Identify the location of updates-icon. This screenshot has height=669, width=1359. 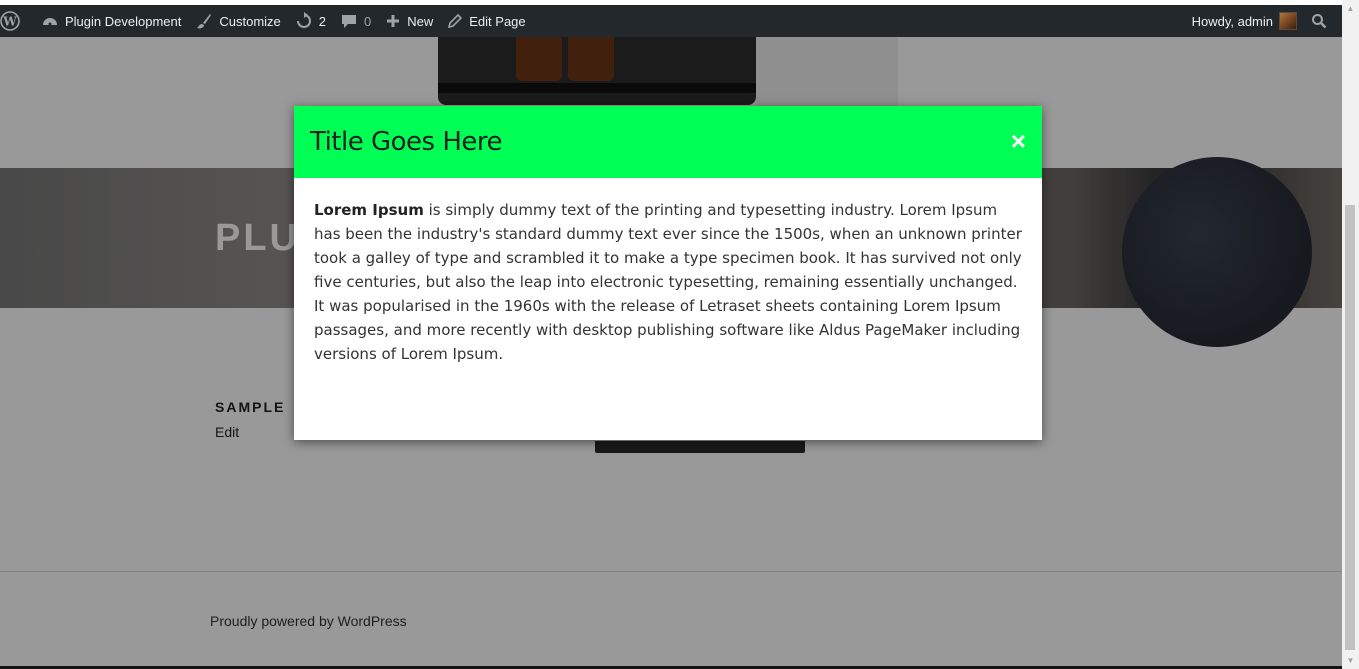
(303, 20).